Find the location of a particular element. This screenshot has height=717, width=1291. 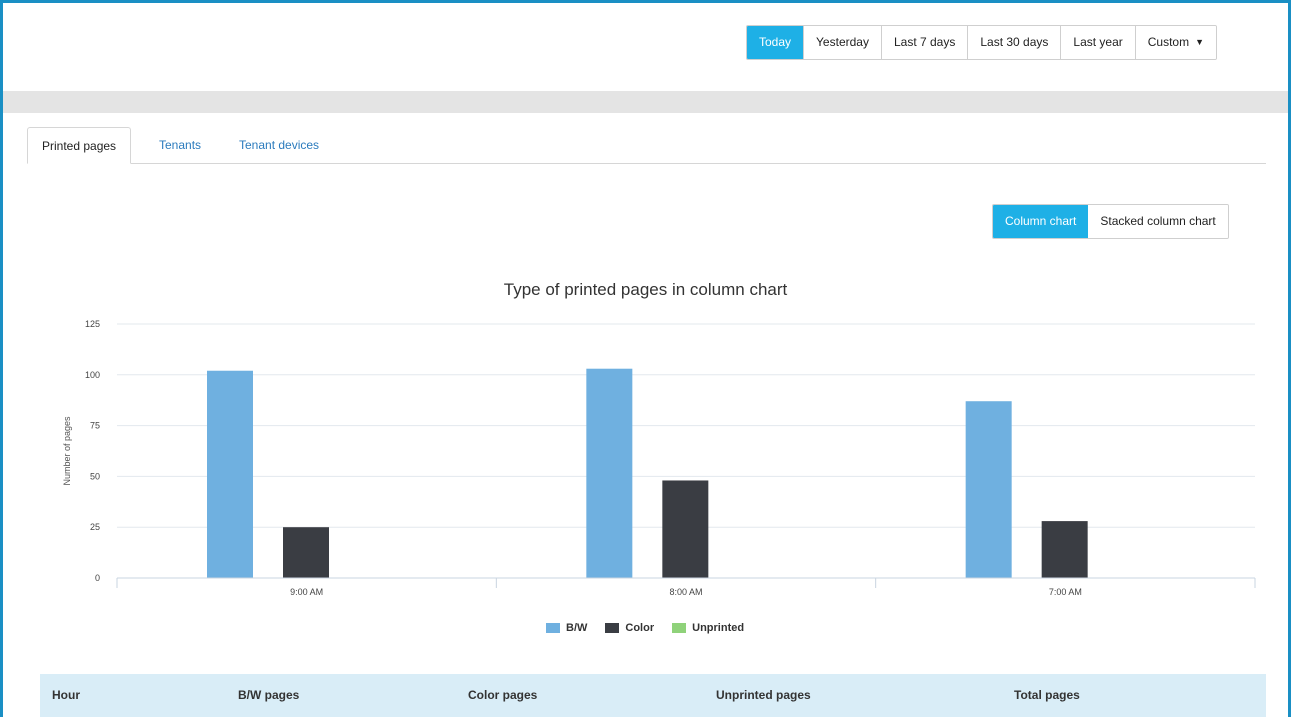

x-tick-label: 9:00 AM is located at coordinates (306, 592).